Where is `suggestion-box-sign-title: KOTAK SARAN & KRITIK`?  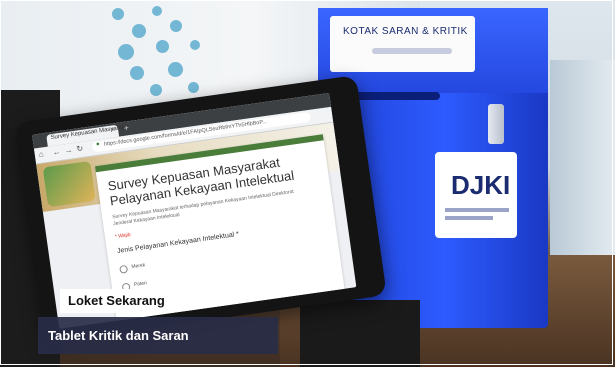
suggestion-box-sign-title: KOTAK SARAN & KRITIK is located at coordinates (405, 31).